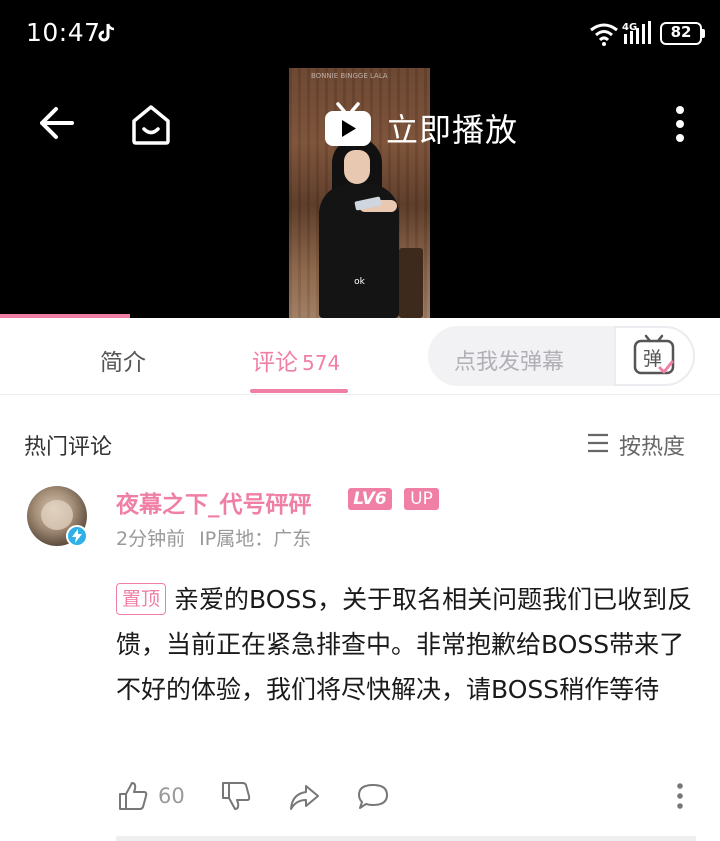  What do you see at coordinates (680, 796) in the screenshot?
I see `comment-more-icon` at bounding box center [680, 796].